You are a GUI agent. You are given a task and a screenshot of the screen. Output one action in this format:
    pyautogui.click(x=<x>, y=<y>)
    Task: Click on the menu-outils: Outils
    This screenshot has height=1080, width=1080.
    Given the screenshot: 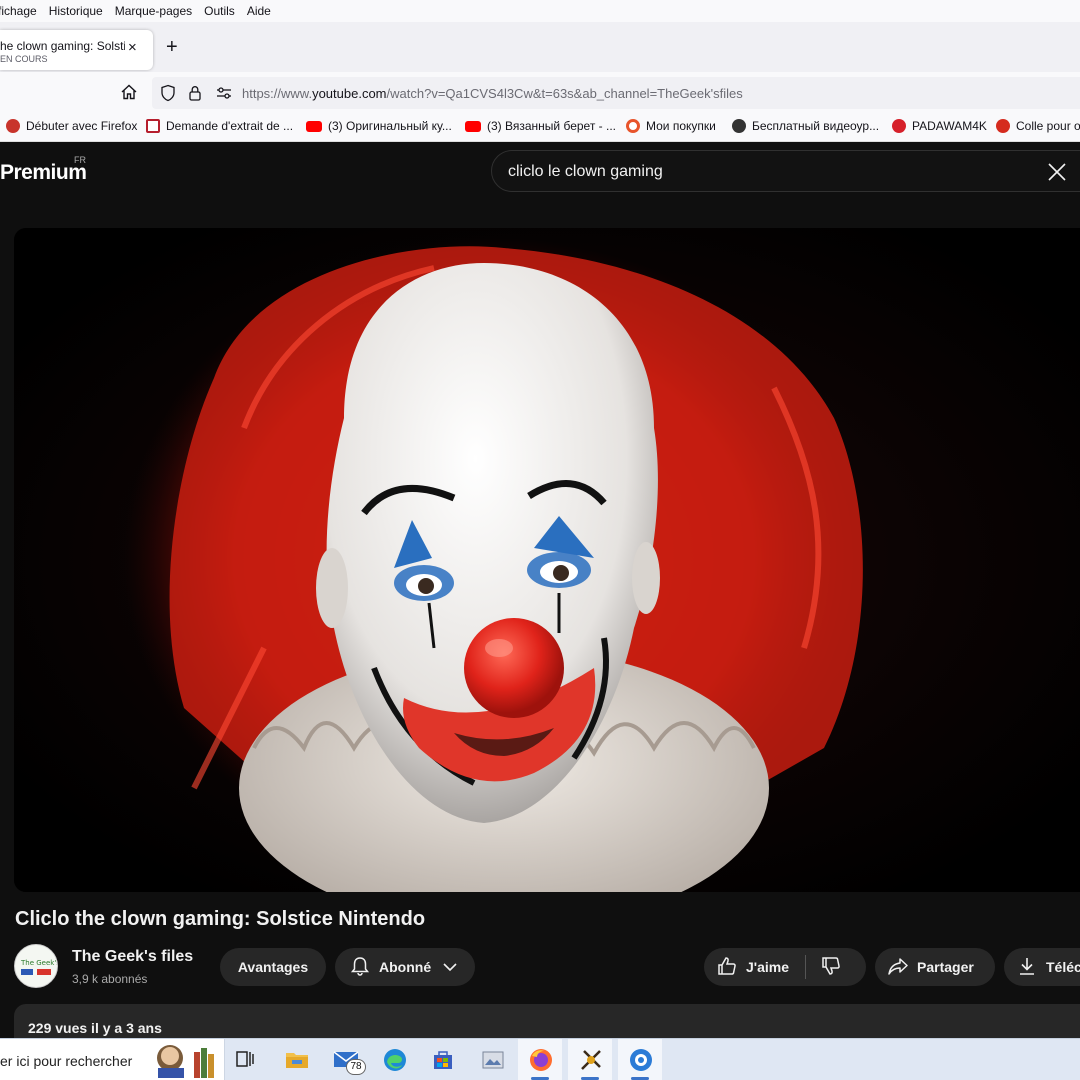 What is the action you would take?
    pyautogui.click(x=219, y=11)
    